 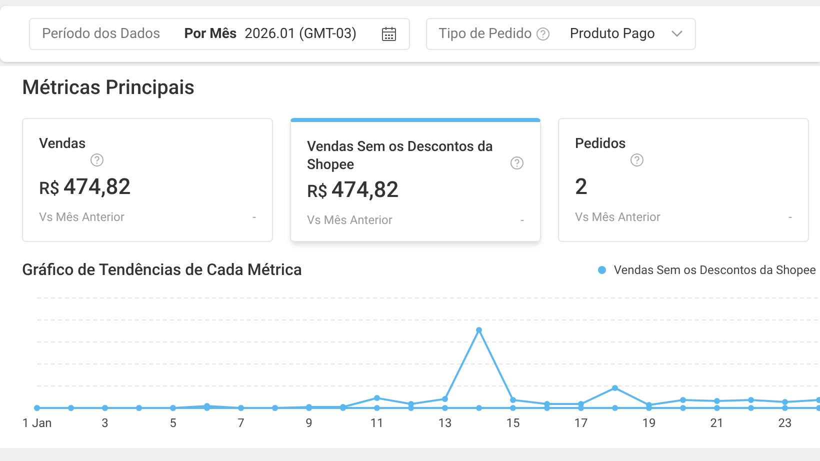 What do you see at coordinates (147, 180) in the screenshot?
I see `metric-card: Vendas R$ 474,82 Vs Mês Anterior -` at bounding box center [147, 180].